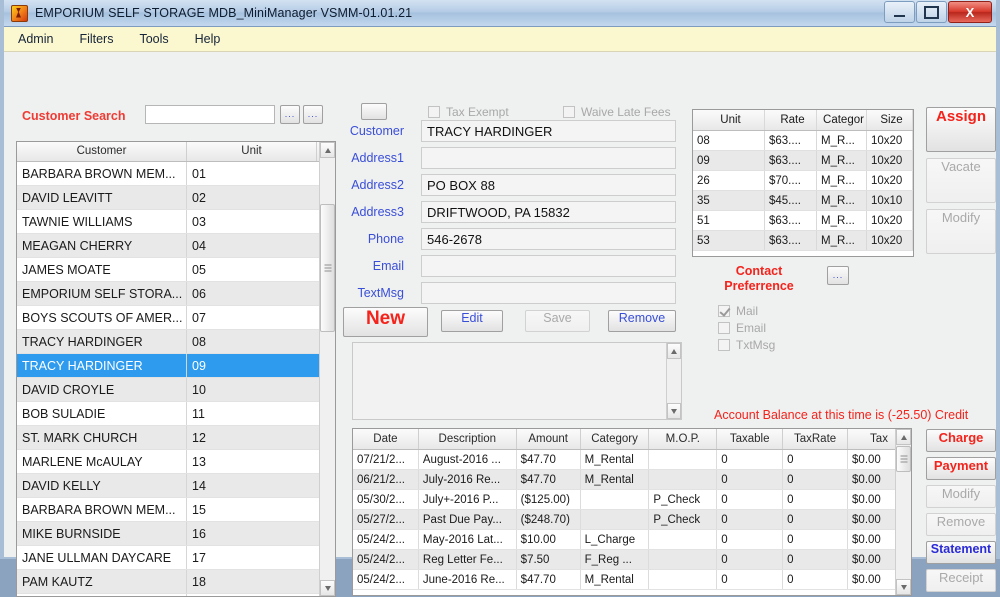 This screenshot has height=597, width=1000. What do you see at coordinates (176, 318) in the screenshot?
I see `customer-list-row: BOYS SCOUTS OF AMER... 07` at bounding box center [176, 318].